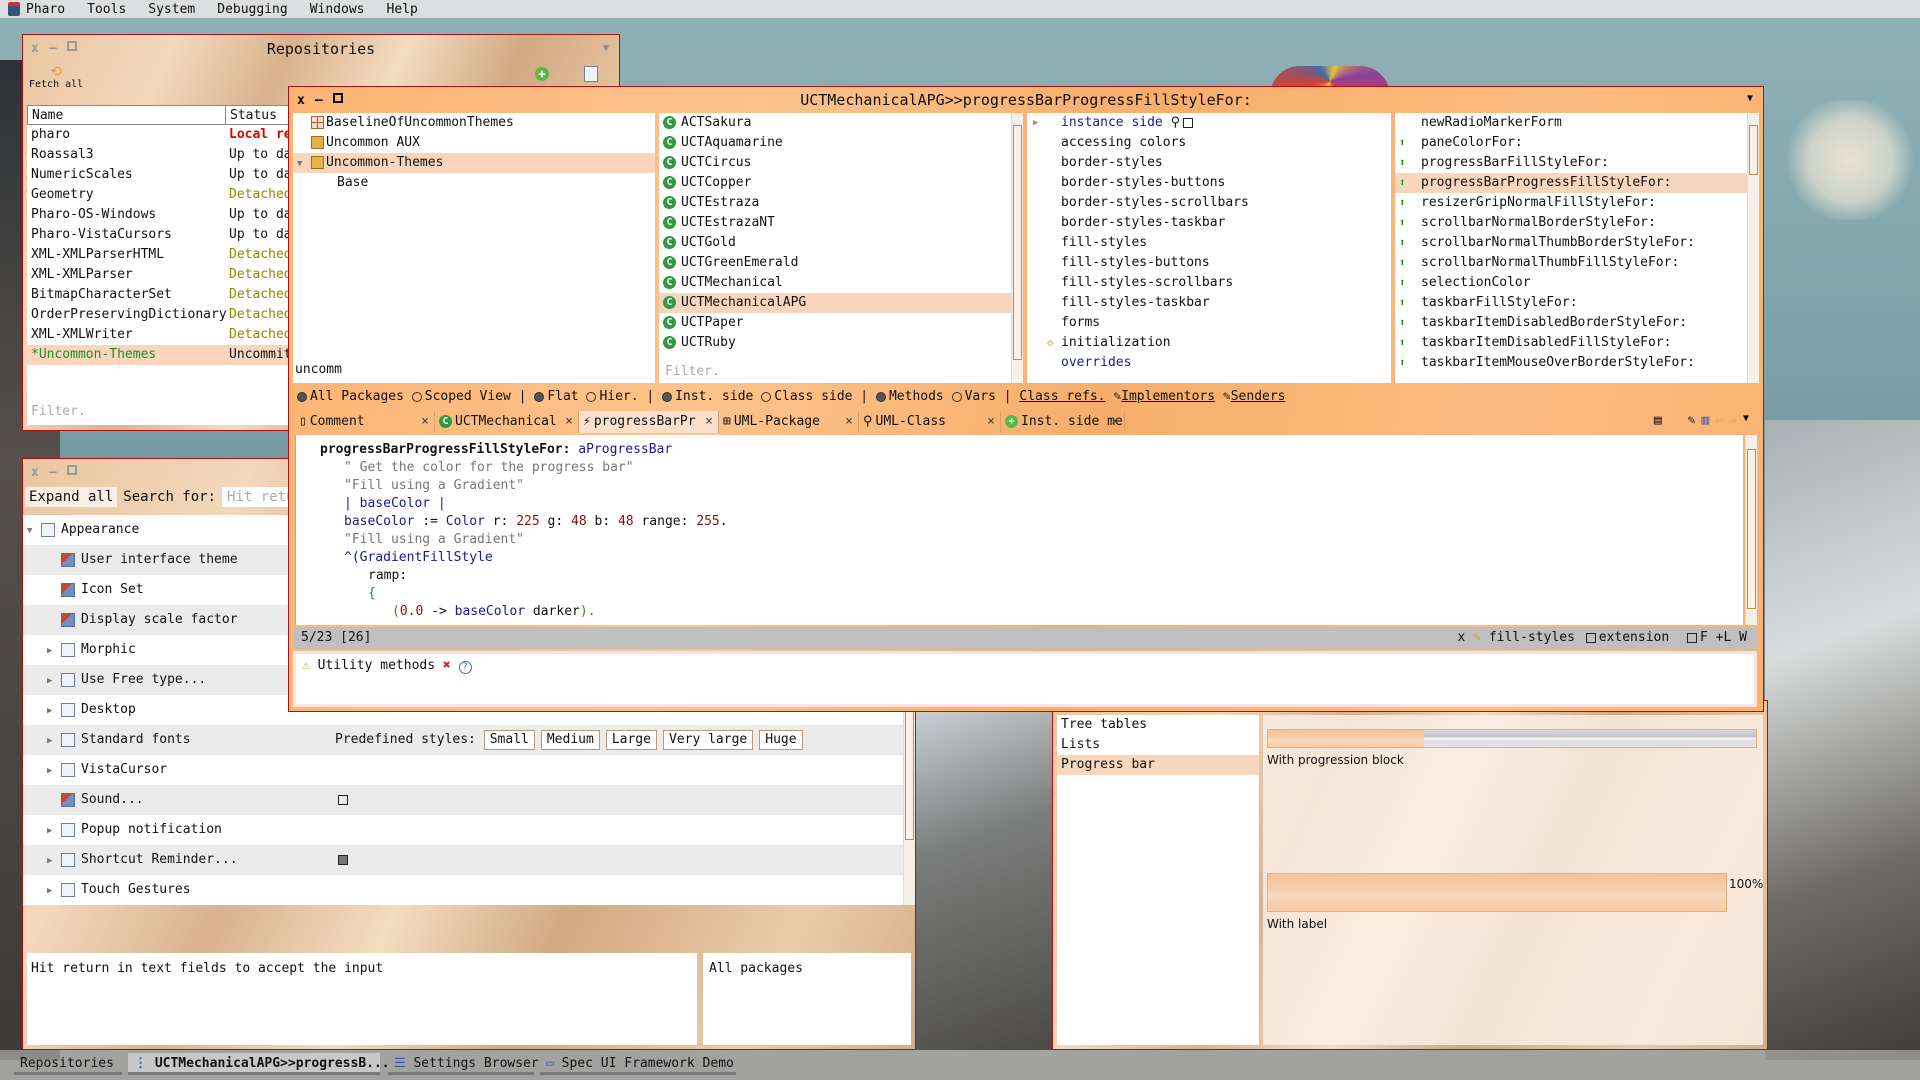 The height and width of the screenshot is (1080, 1920). What do you see at coordinates (836, 263) in the screenshot?
I see `class-item: C UCTGreenEmerald` at bounding box center [836, 263].